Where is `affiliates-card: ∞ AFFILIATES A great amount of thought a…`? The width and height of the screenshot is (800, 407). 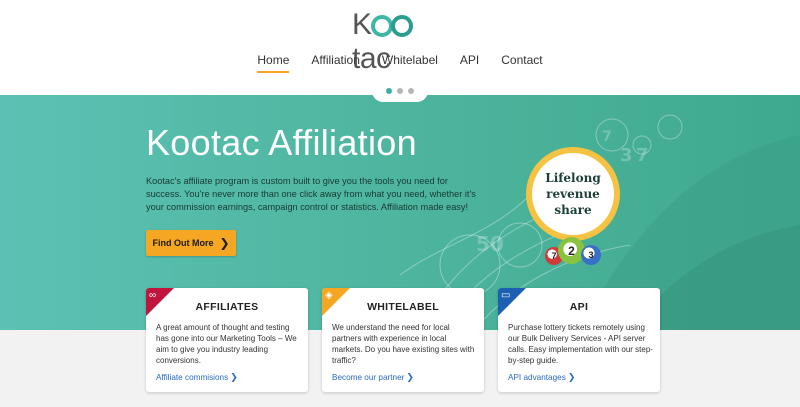
affiliates-card: ∞ AFFILIATES A great amount of thought a… is located at coordinates (227, 340).